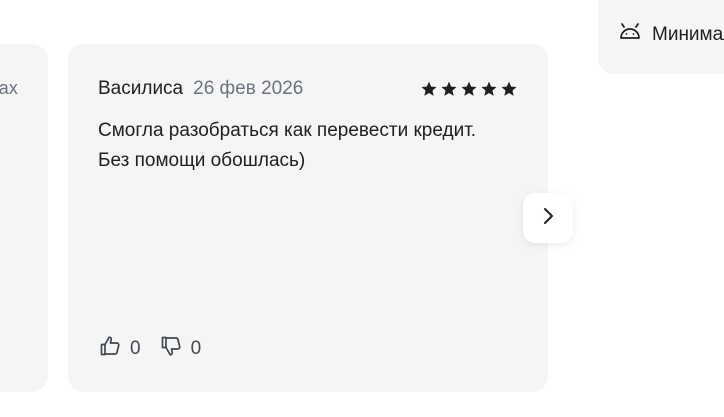  What do you see at coordinates (135, 348) in the screenshot?
I see `like-count: 0` at bounding box center [135, 348].